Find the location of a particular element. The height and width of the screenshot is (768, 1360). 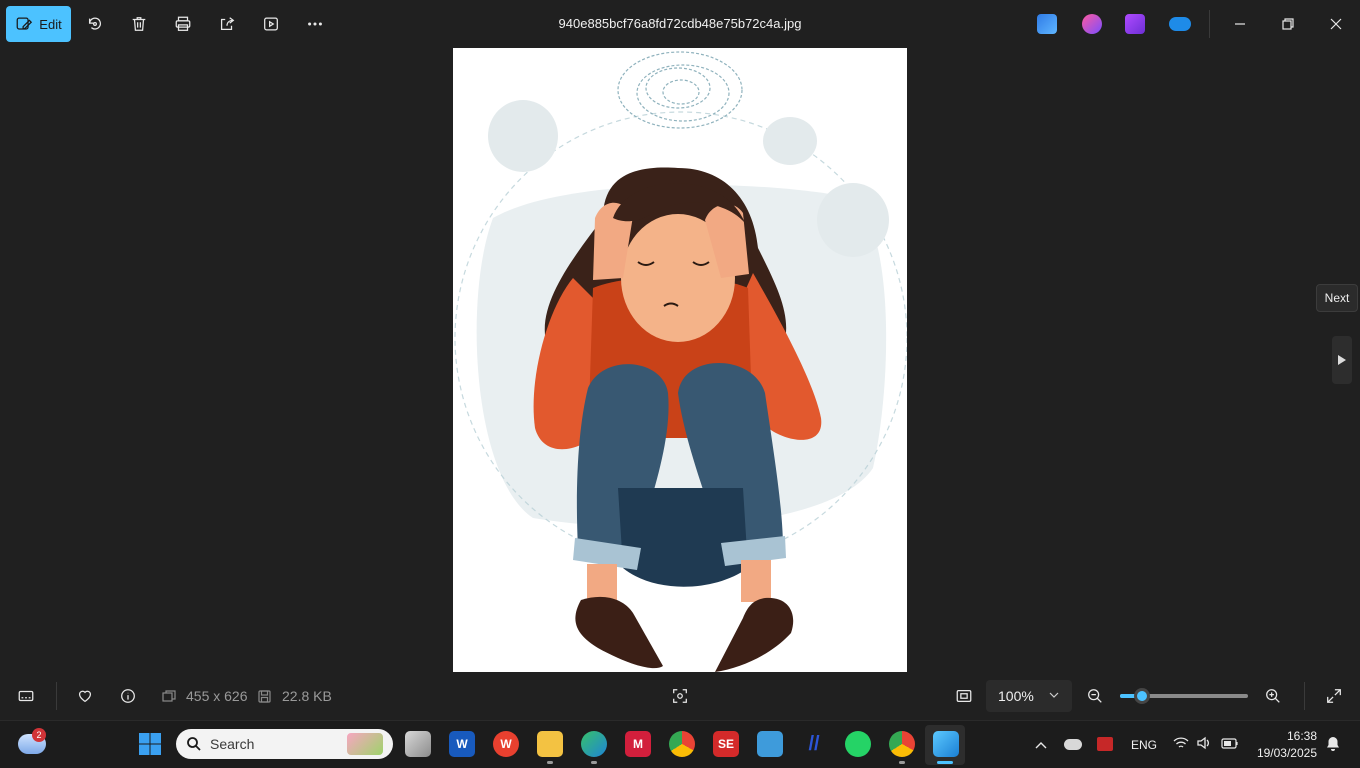

designer-app-icon is located at coordinates (1047, 24).